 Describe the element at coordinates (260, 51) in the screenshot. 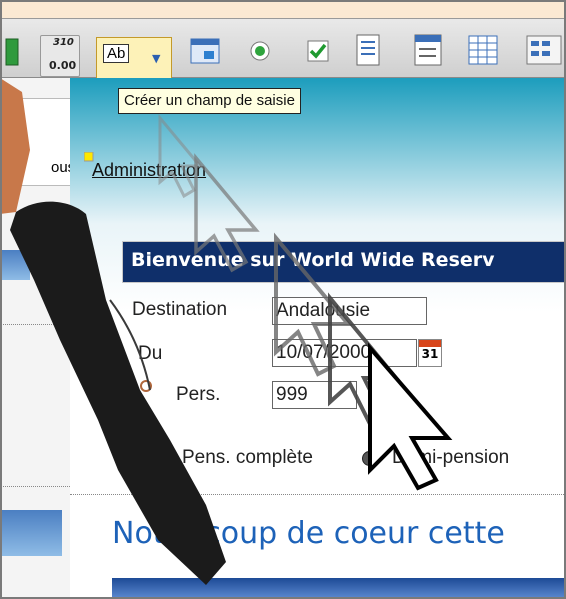

I see `radio-button-icon` at that location.